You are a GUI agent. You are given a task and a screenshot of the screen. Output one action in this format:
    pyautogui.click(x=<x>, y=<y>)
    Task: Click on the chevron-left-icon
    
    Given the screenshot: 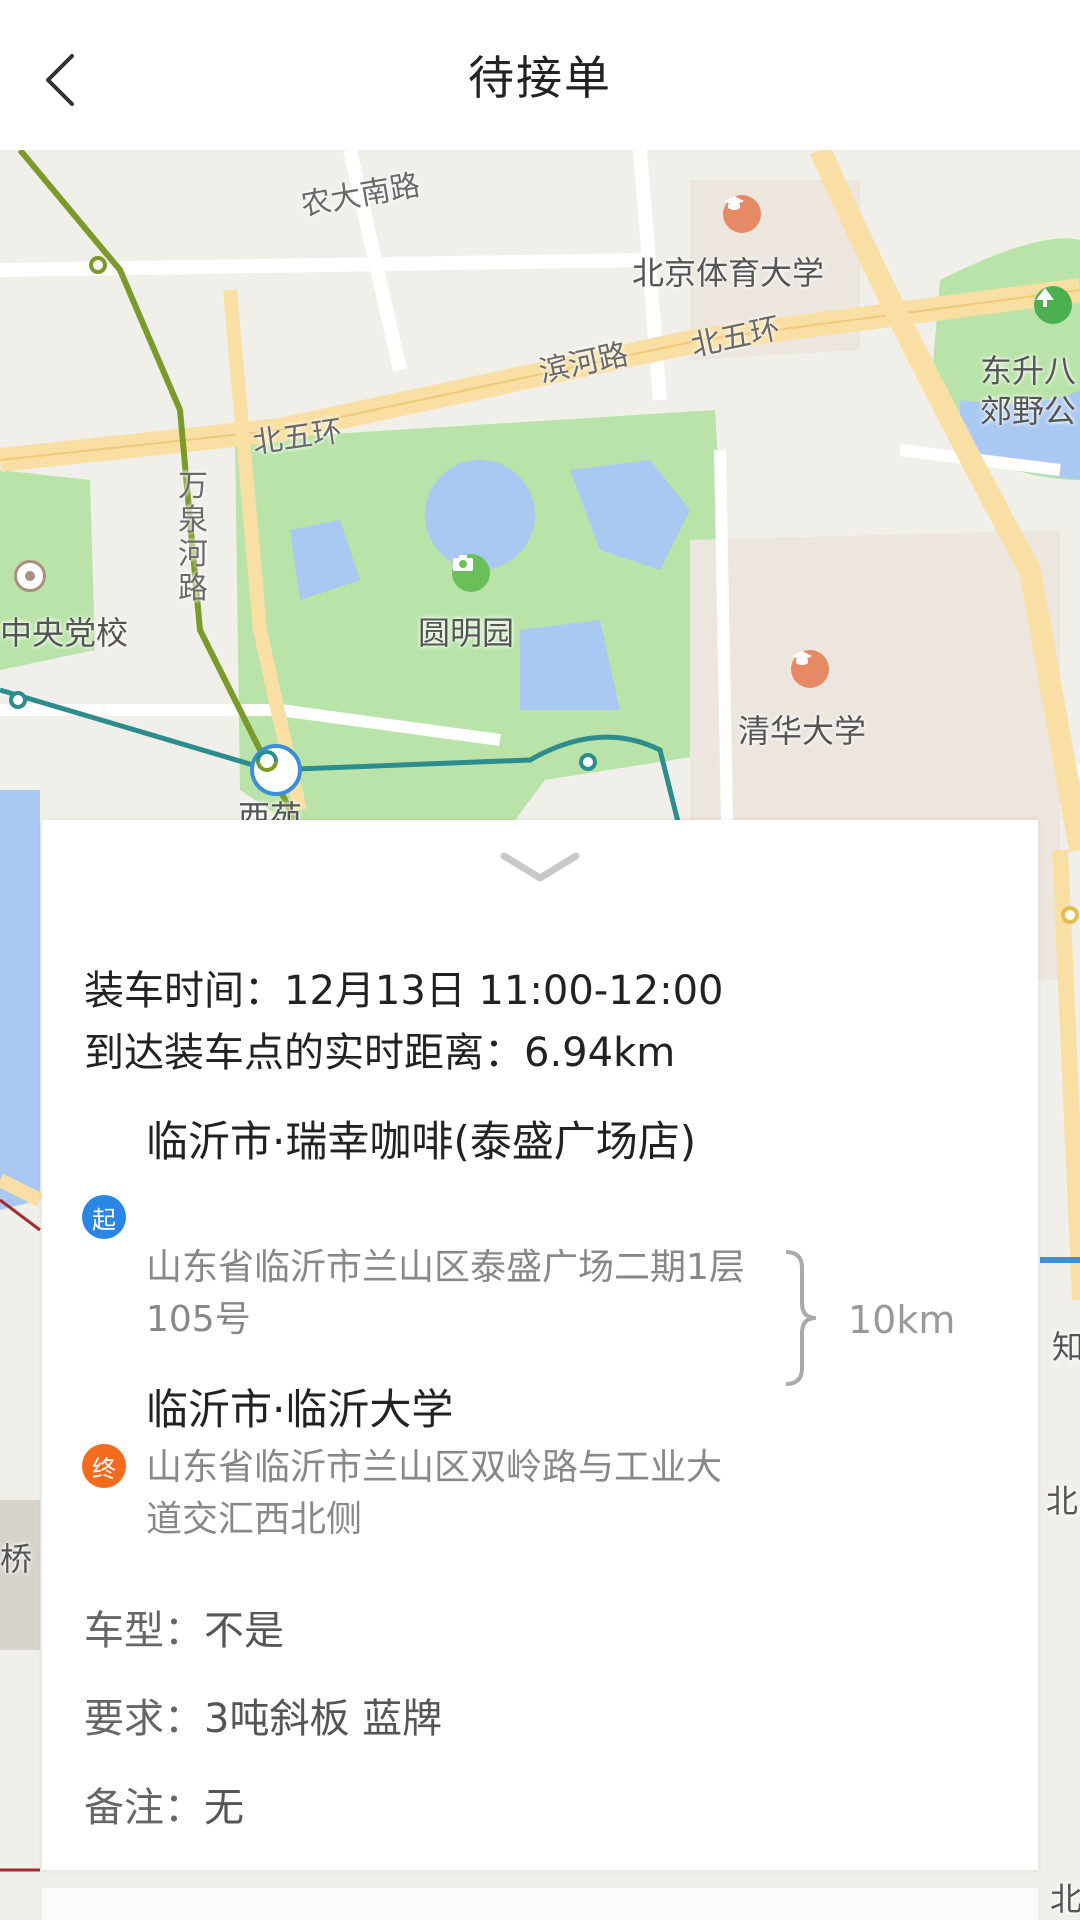 What is the action you would take?
    pyautogui.click(x=60, y=80)
    